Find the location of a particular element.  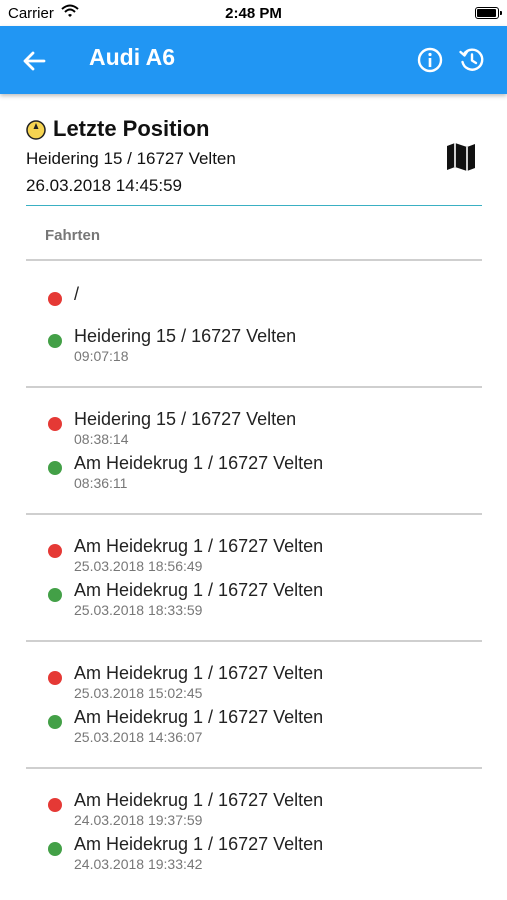

trip-end-address: Heidering 15 / 16727 Velten is located at coordinates (185, 419).